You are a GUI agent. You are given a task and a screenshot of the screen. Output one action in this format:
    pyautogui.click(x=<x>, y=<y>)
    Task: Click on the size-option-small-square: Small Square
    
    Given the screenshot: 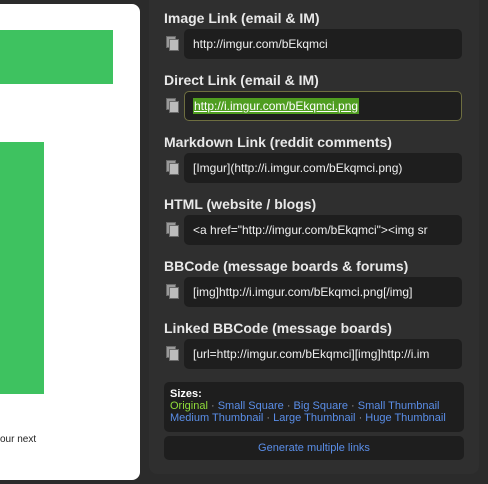 What is the action you would take?
    pyautogui.click(x=251, y=406)
    